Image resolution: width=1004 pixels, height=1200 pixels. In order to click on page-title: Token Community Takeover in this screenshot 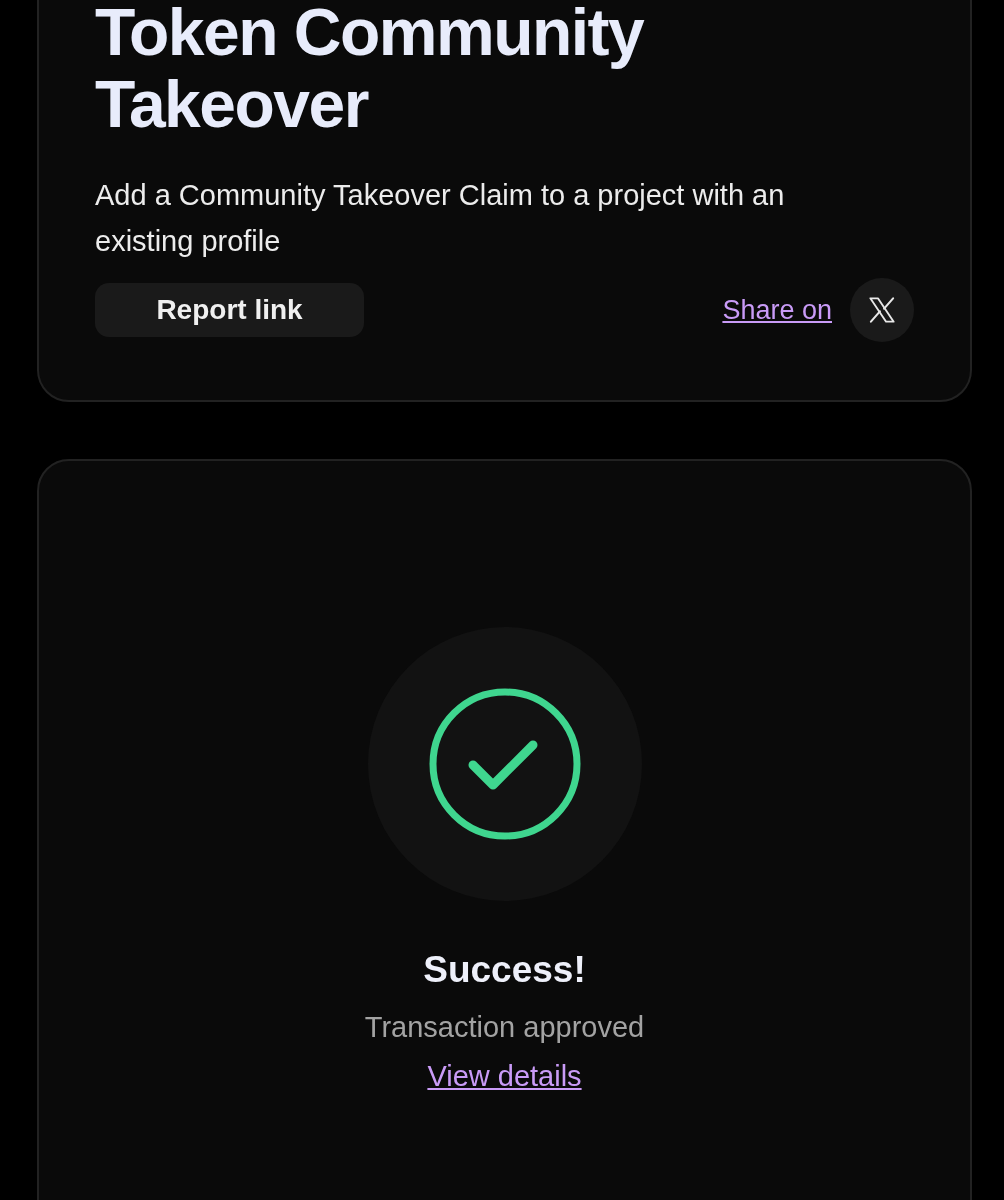, I will do `click(370, 70)`.